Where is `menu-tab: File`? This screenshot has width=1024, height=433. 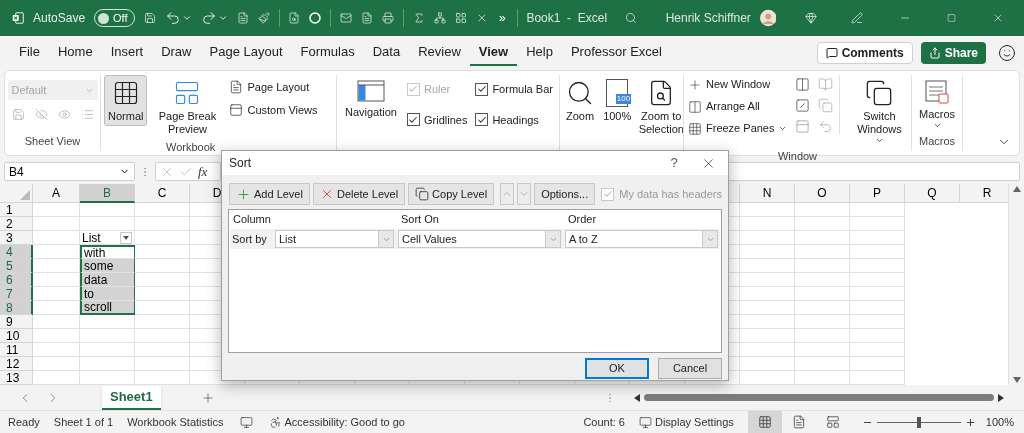
menu-tab: File is located at coordinates (29, 53).